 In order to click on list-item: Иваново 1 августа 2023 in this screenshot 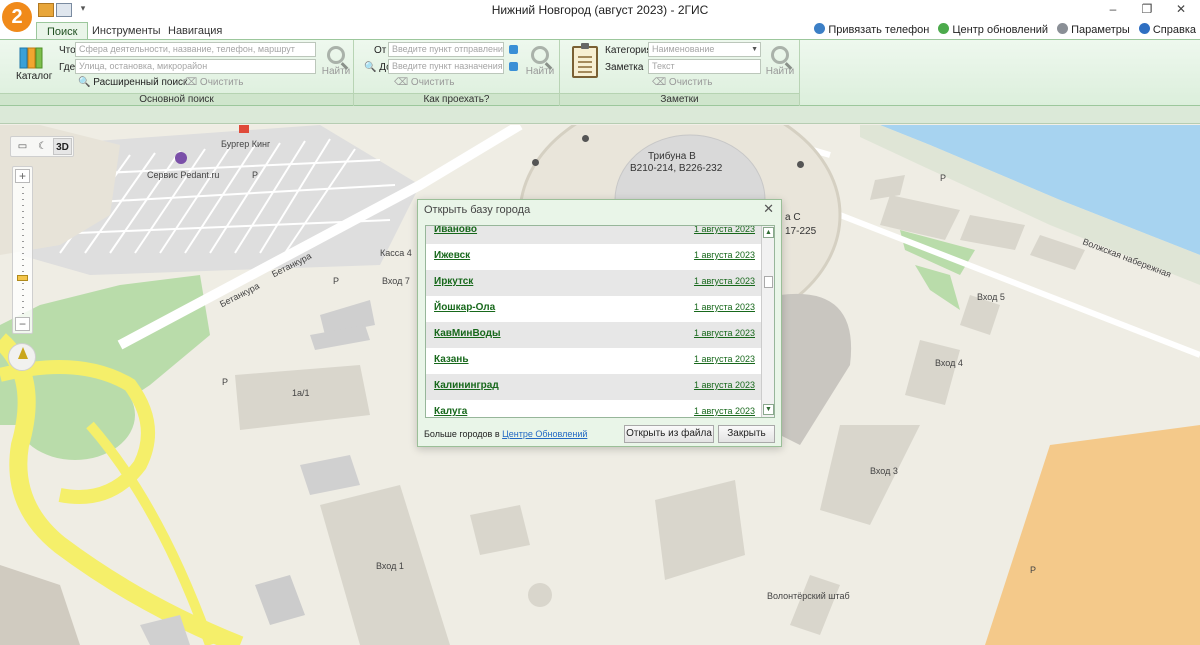, I will do `click(594, 235)`.